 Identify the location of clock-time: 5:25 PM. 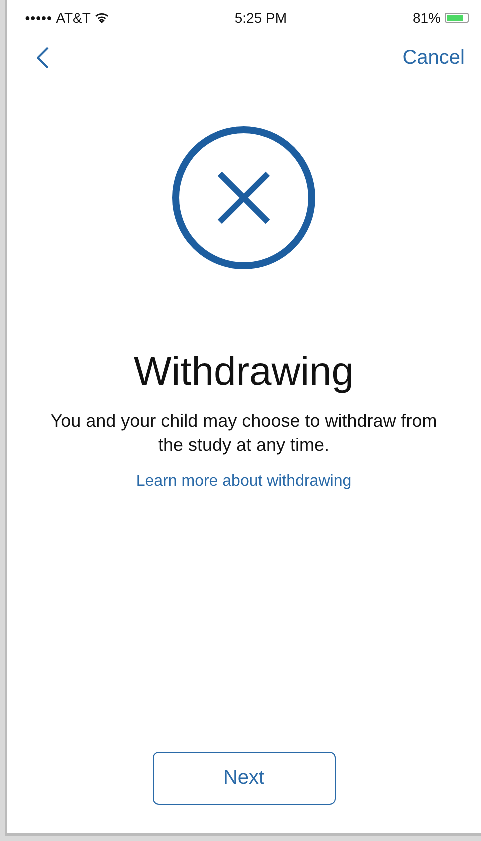
(261, 18).